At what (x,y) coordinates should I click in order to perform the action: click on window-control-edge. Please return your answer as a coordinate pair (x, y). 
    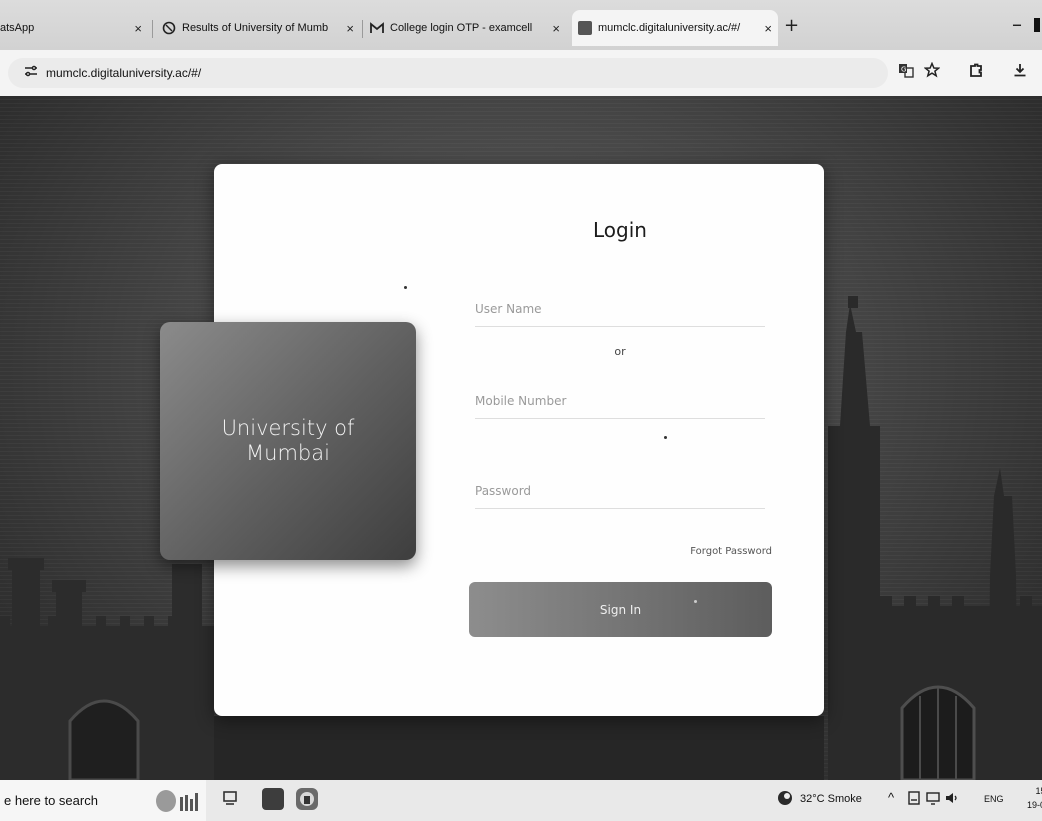
    Looking at the image, I should click on (1037, 25).